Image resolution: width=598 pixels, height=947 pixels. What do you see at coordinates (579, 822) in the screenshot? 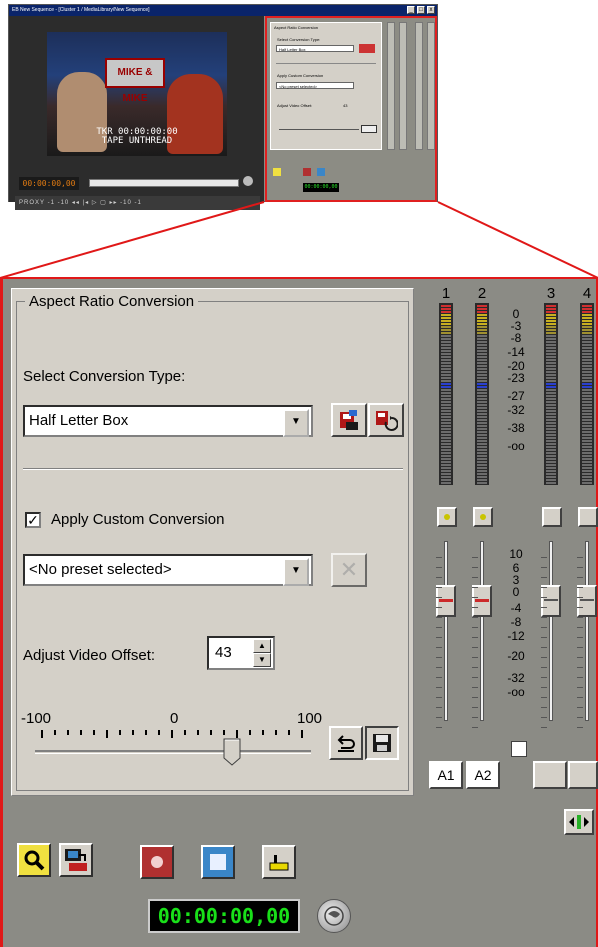
I see `expand-panel-button` at bounding box center [579, 822].